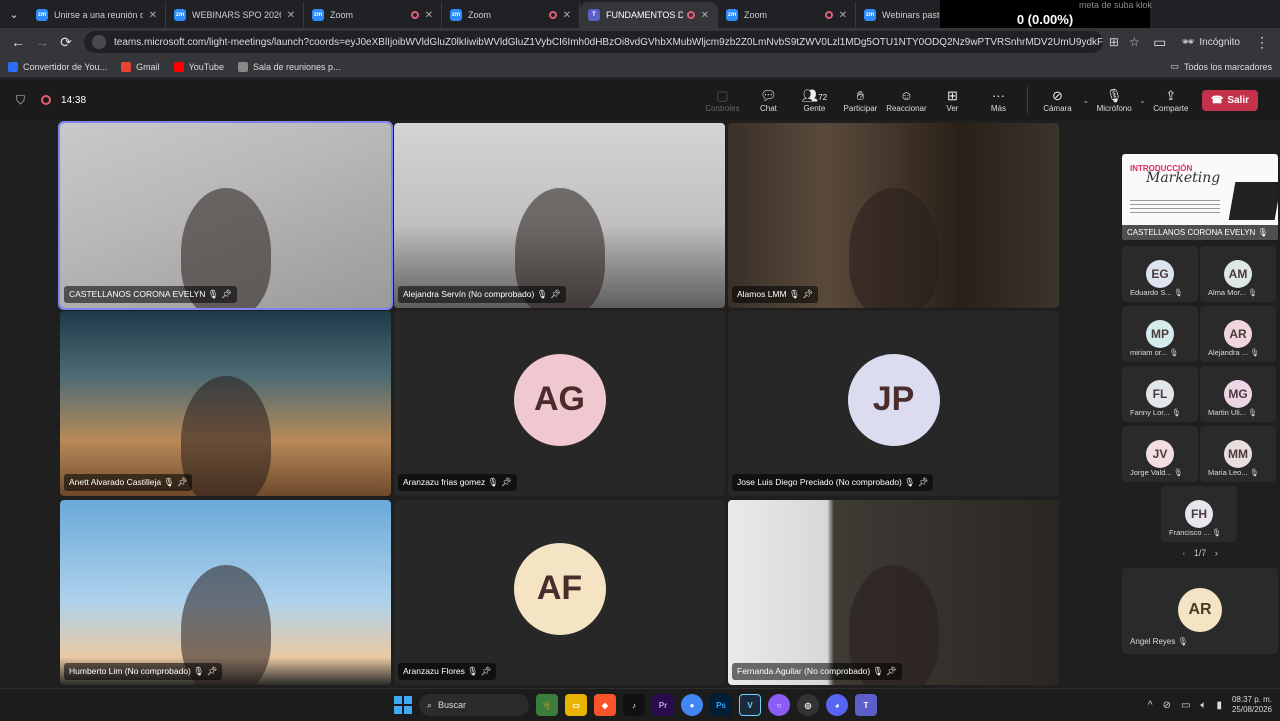  Describe the element at coordinates (1160, 334) in the screenshot. I see `gallery-participant-tile: MP miriam or... 🎙︎` at that location.